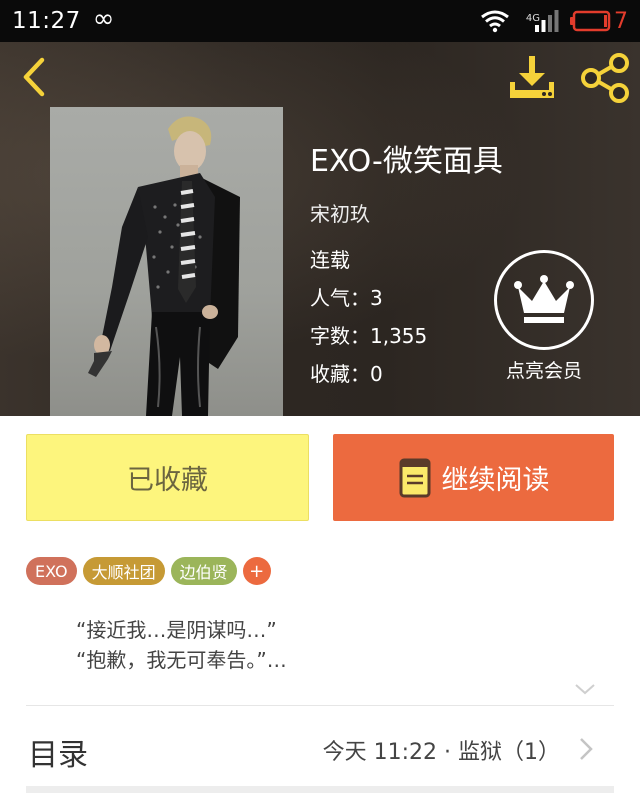 This screenshot has width=640, height=793. I want to click on vip-membership-button: 点亮会员, so click(544, 320).